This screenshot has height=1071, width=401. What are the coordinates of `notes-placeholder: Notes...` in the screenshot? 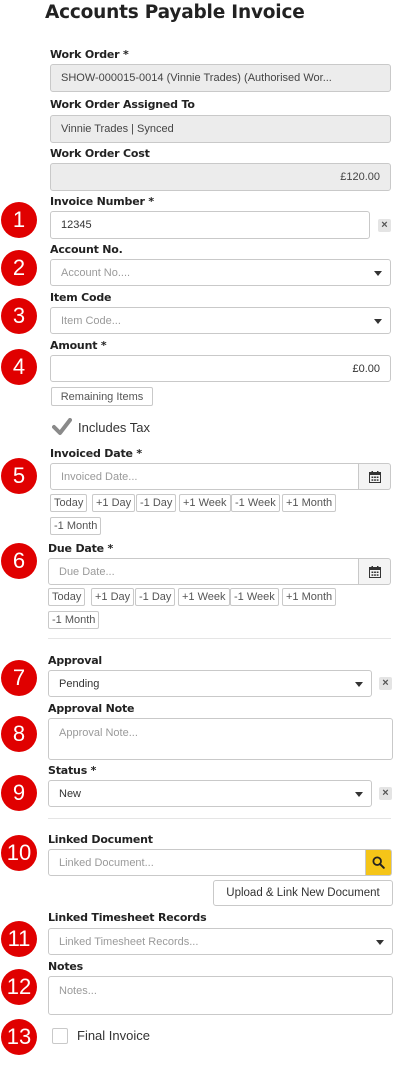 It's located at (78, 991).